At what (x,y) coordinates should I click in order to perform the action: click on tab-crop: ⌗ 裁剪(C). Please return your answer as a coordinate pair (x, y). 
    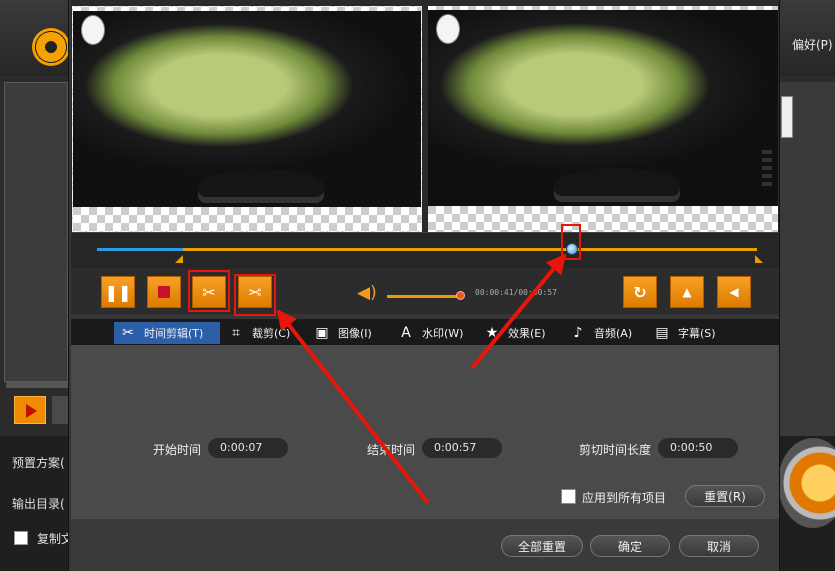
    Looking at the image, I should click on (265, 333).